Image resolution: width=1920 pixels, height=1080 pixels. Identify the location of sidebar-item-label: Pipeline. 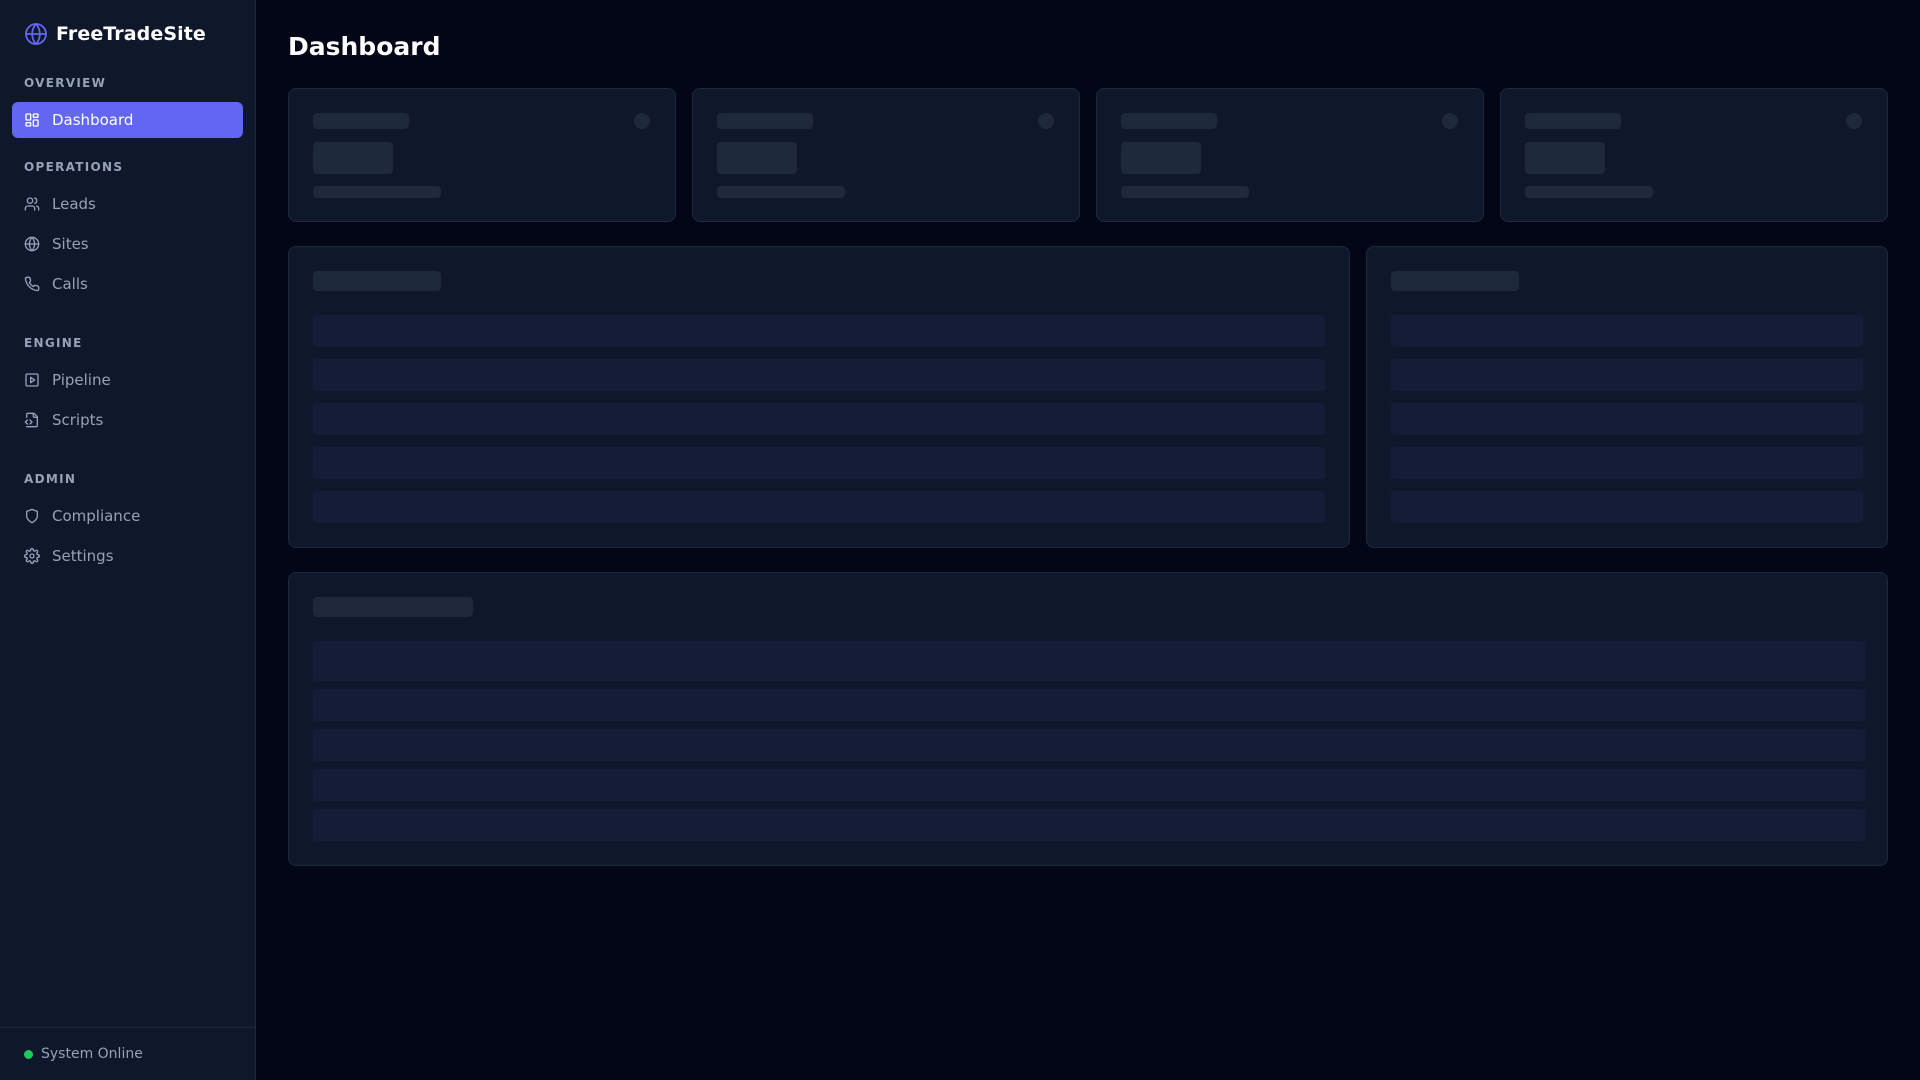
(81, 380).